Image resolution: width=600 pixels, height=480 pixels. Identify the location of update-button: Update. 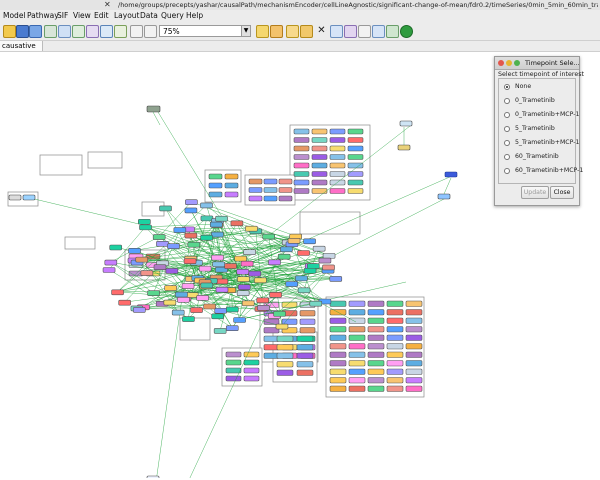
(535, 192).